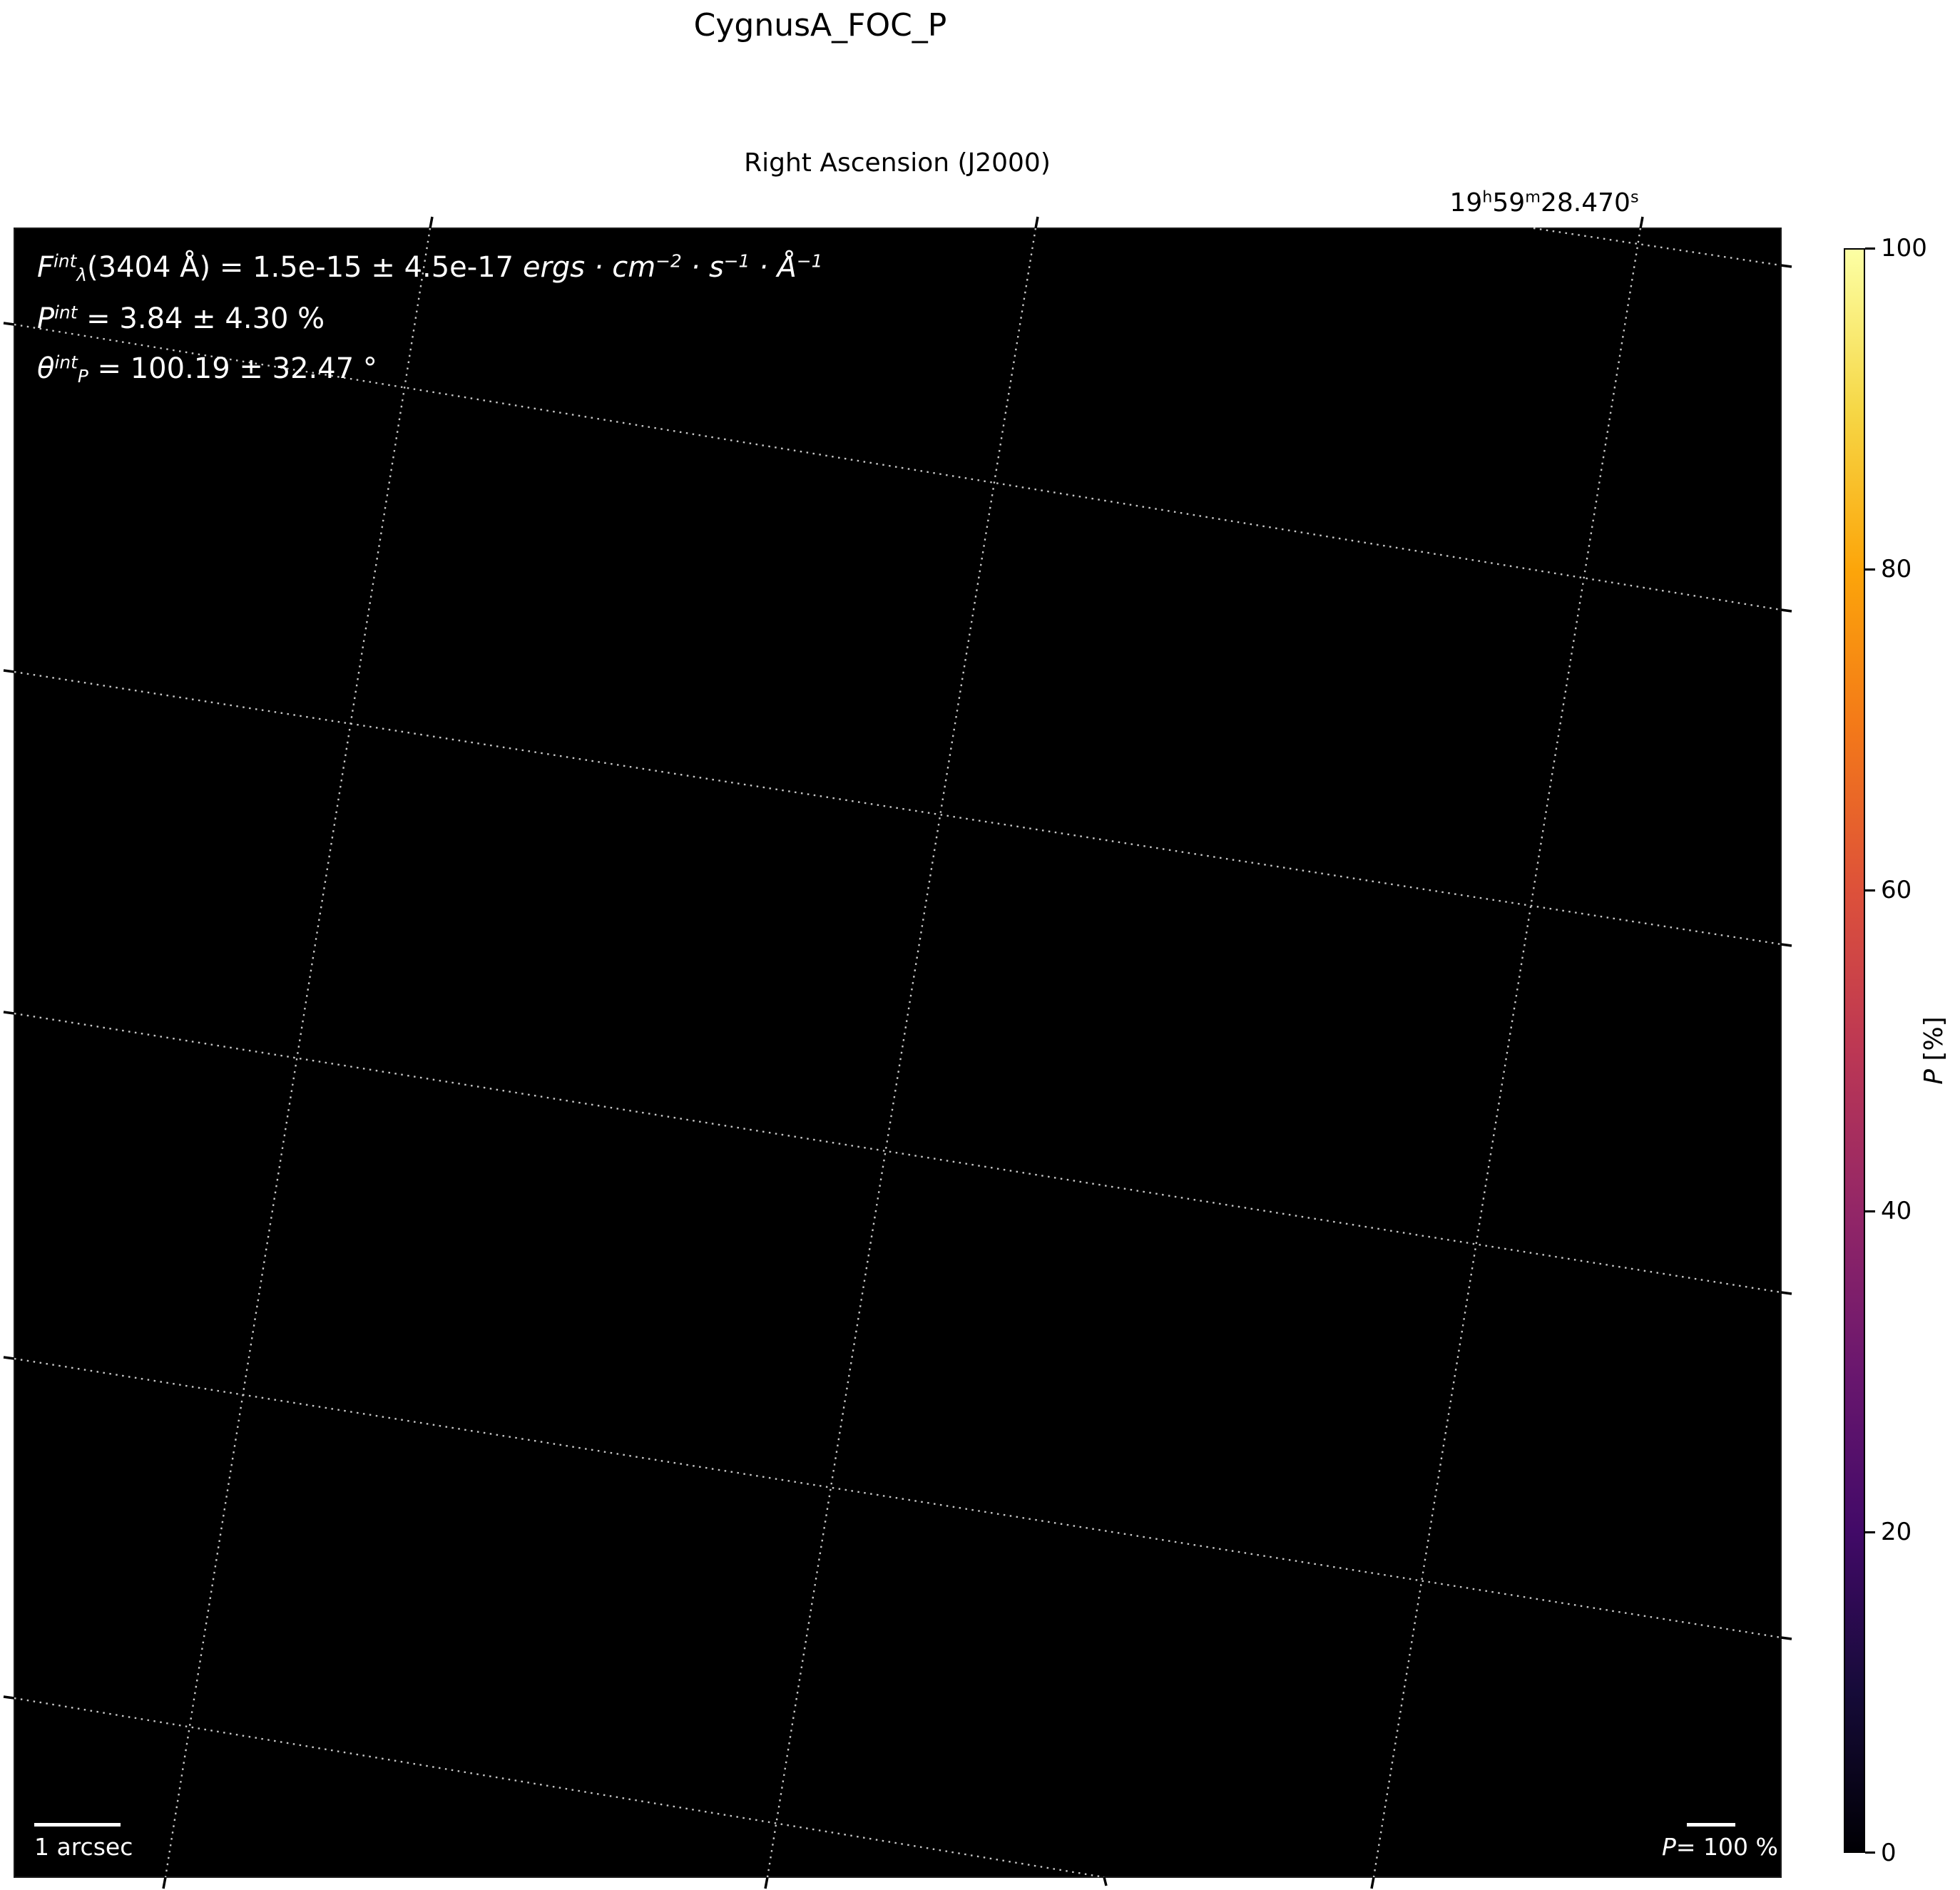 The width and height of the screenshot is (1960, 1890). What do you see at coordinates (82, 376) in the screenshot?
I see `angle-sub: P` at bounding box center [82, 376].